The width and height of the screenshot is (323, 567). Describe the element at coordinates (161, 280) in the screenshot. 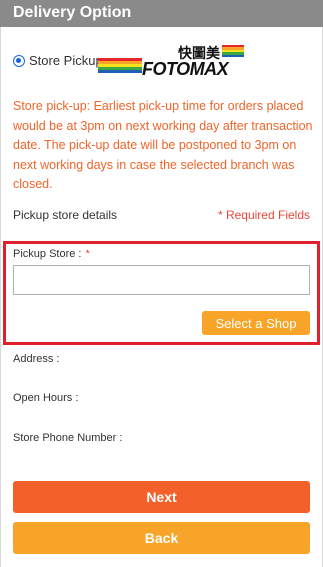

I see `pickup-store-input` at that location.